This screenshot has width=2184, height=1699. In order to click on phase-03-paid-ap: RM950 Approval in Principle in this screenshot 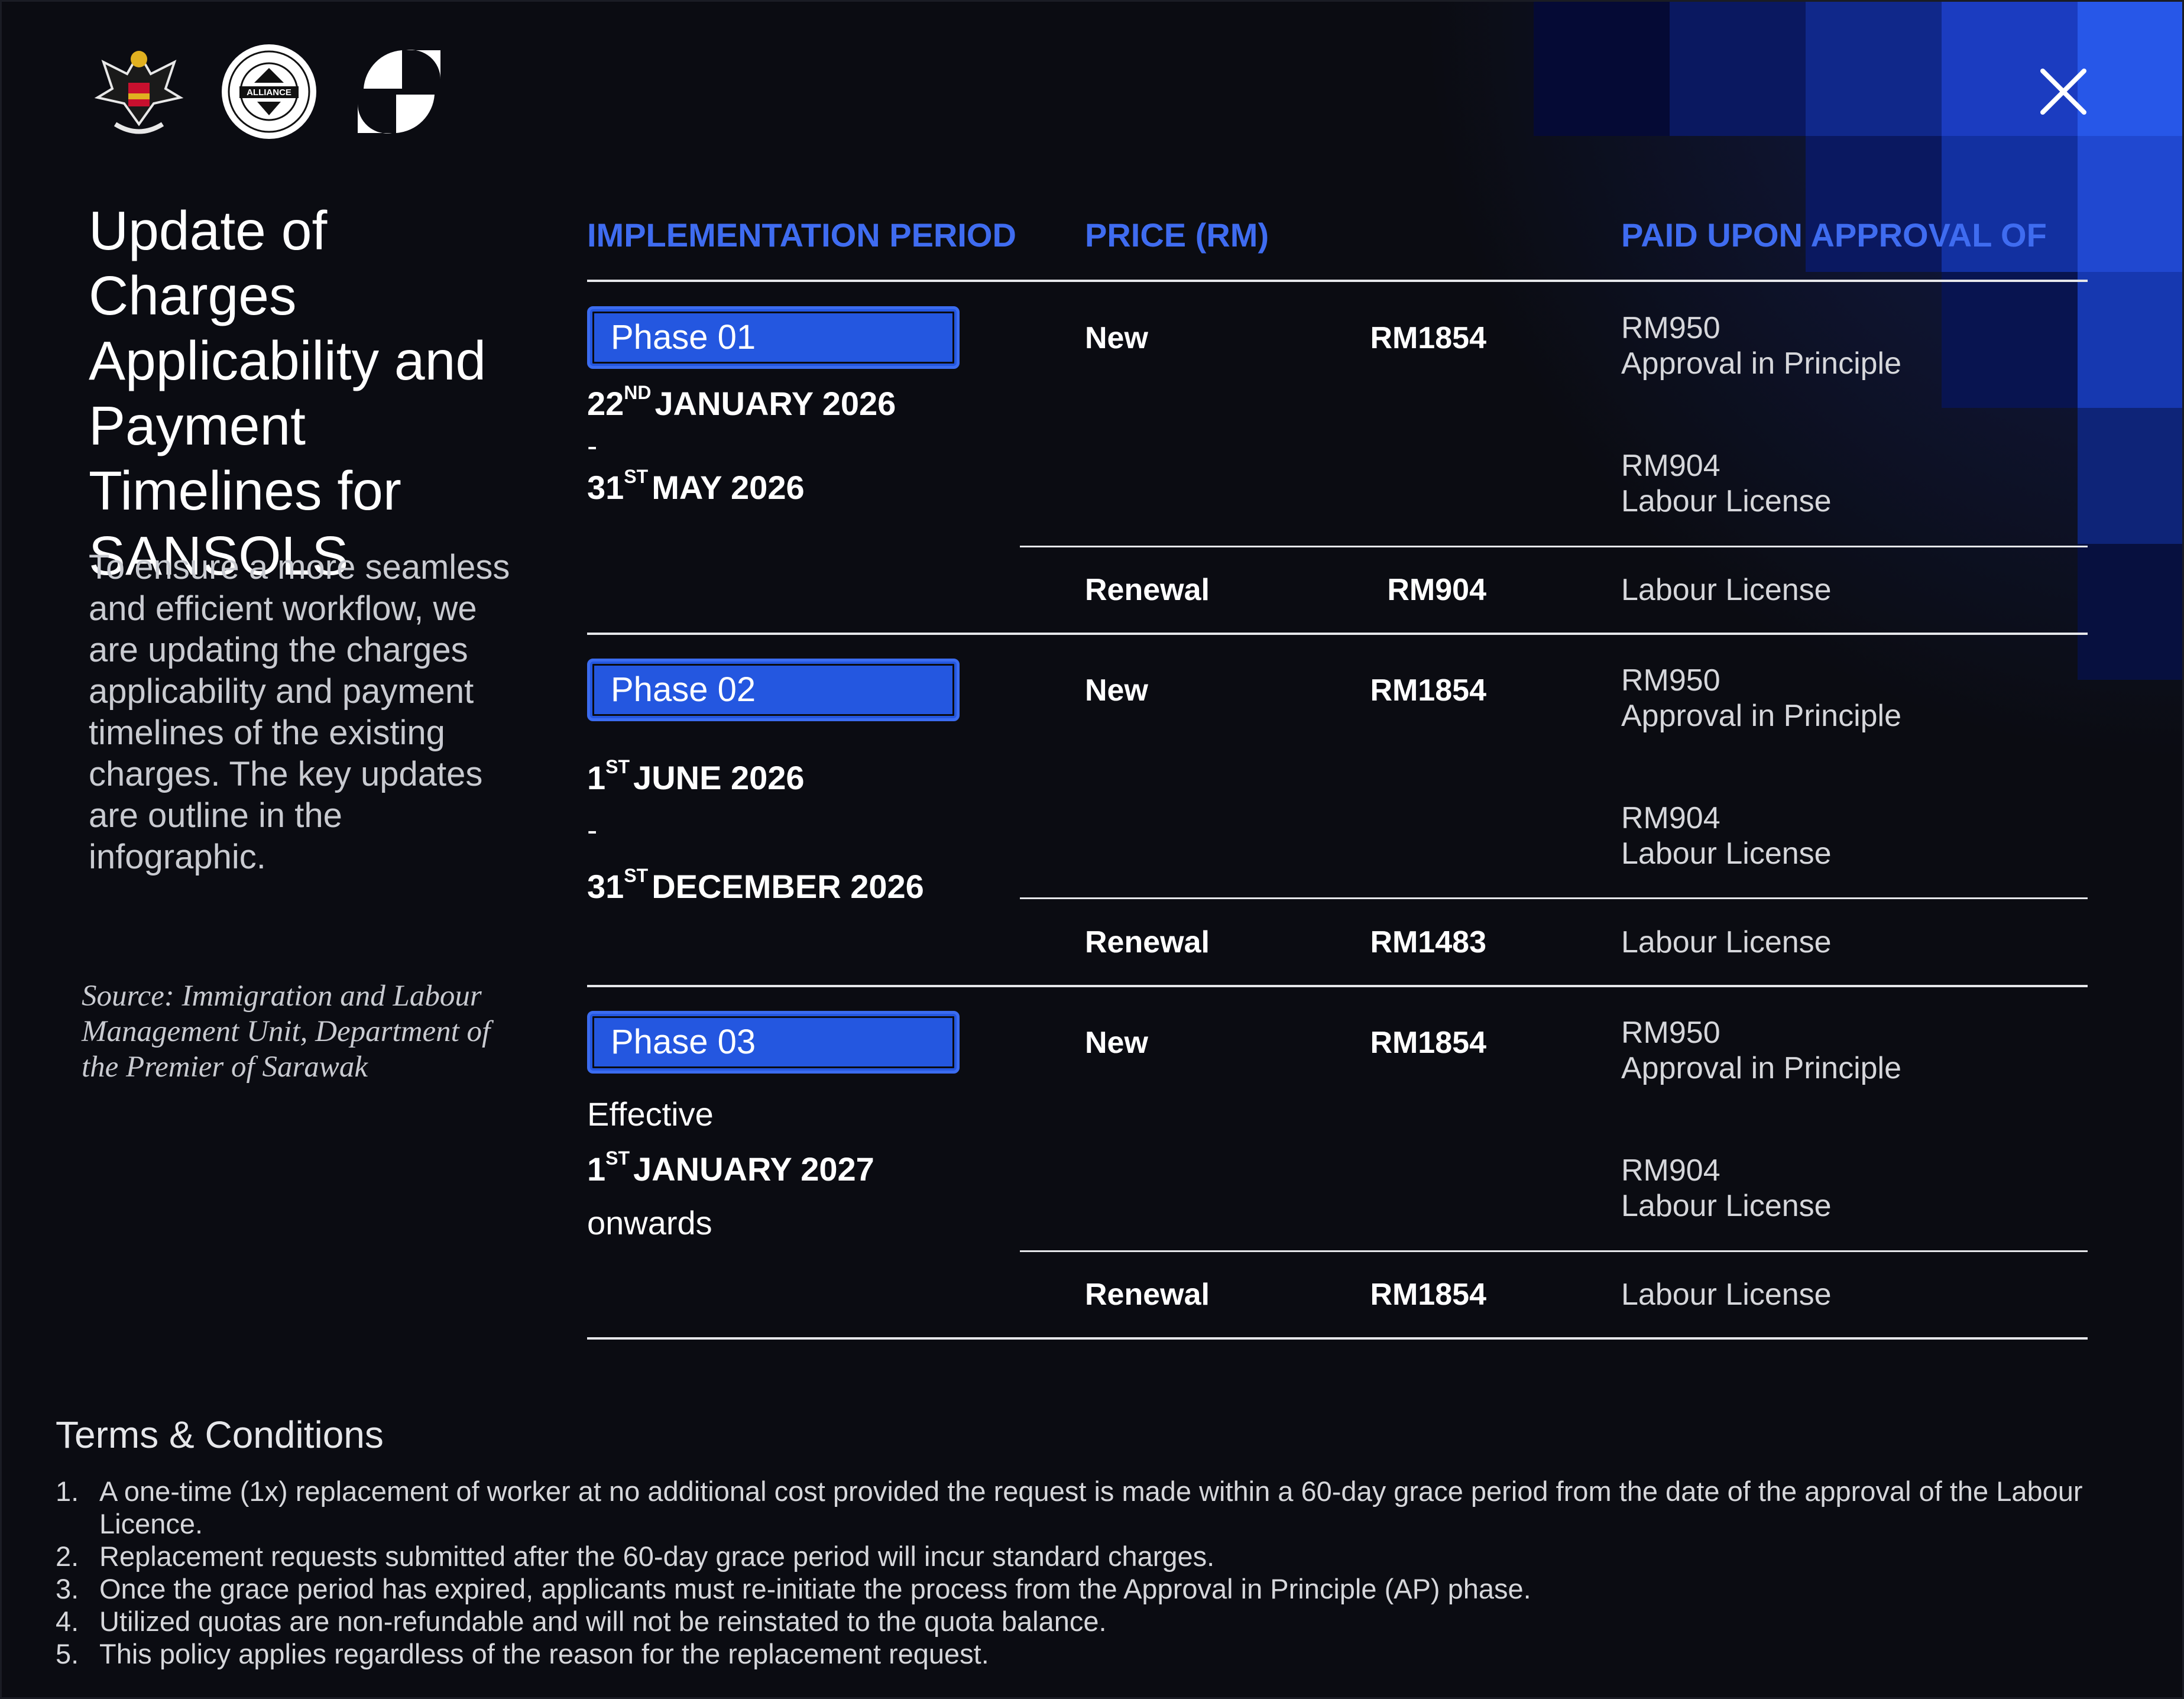, I will do `click(1761, 1050)`.